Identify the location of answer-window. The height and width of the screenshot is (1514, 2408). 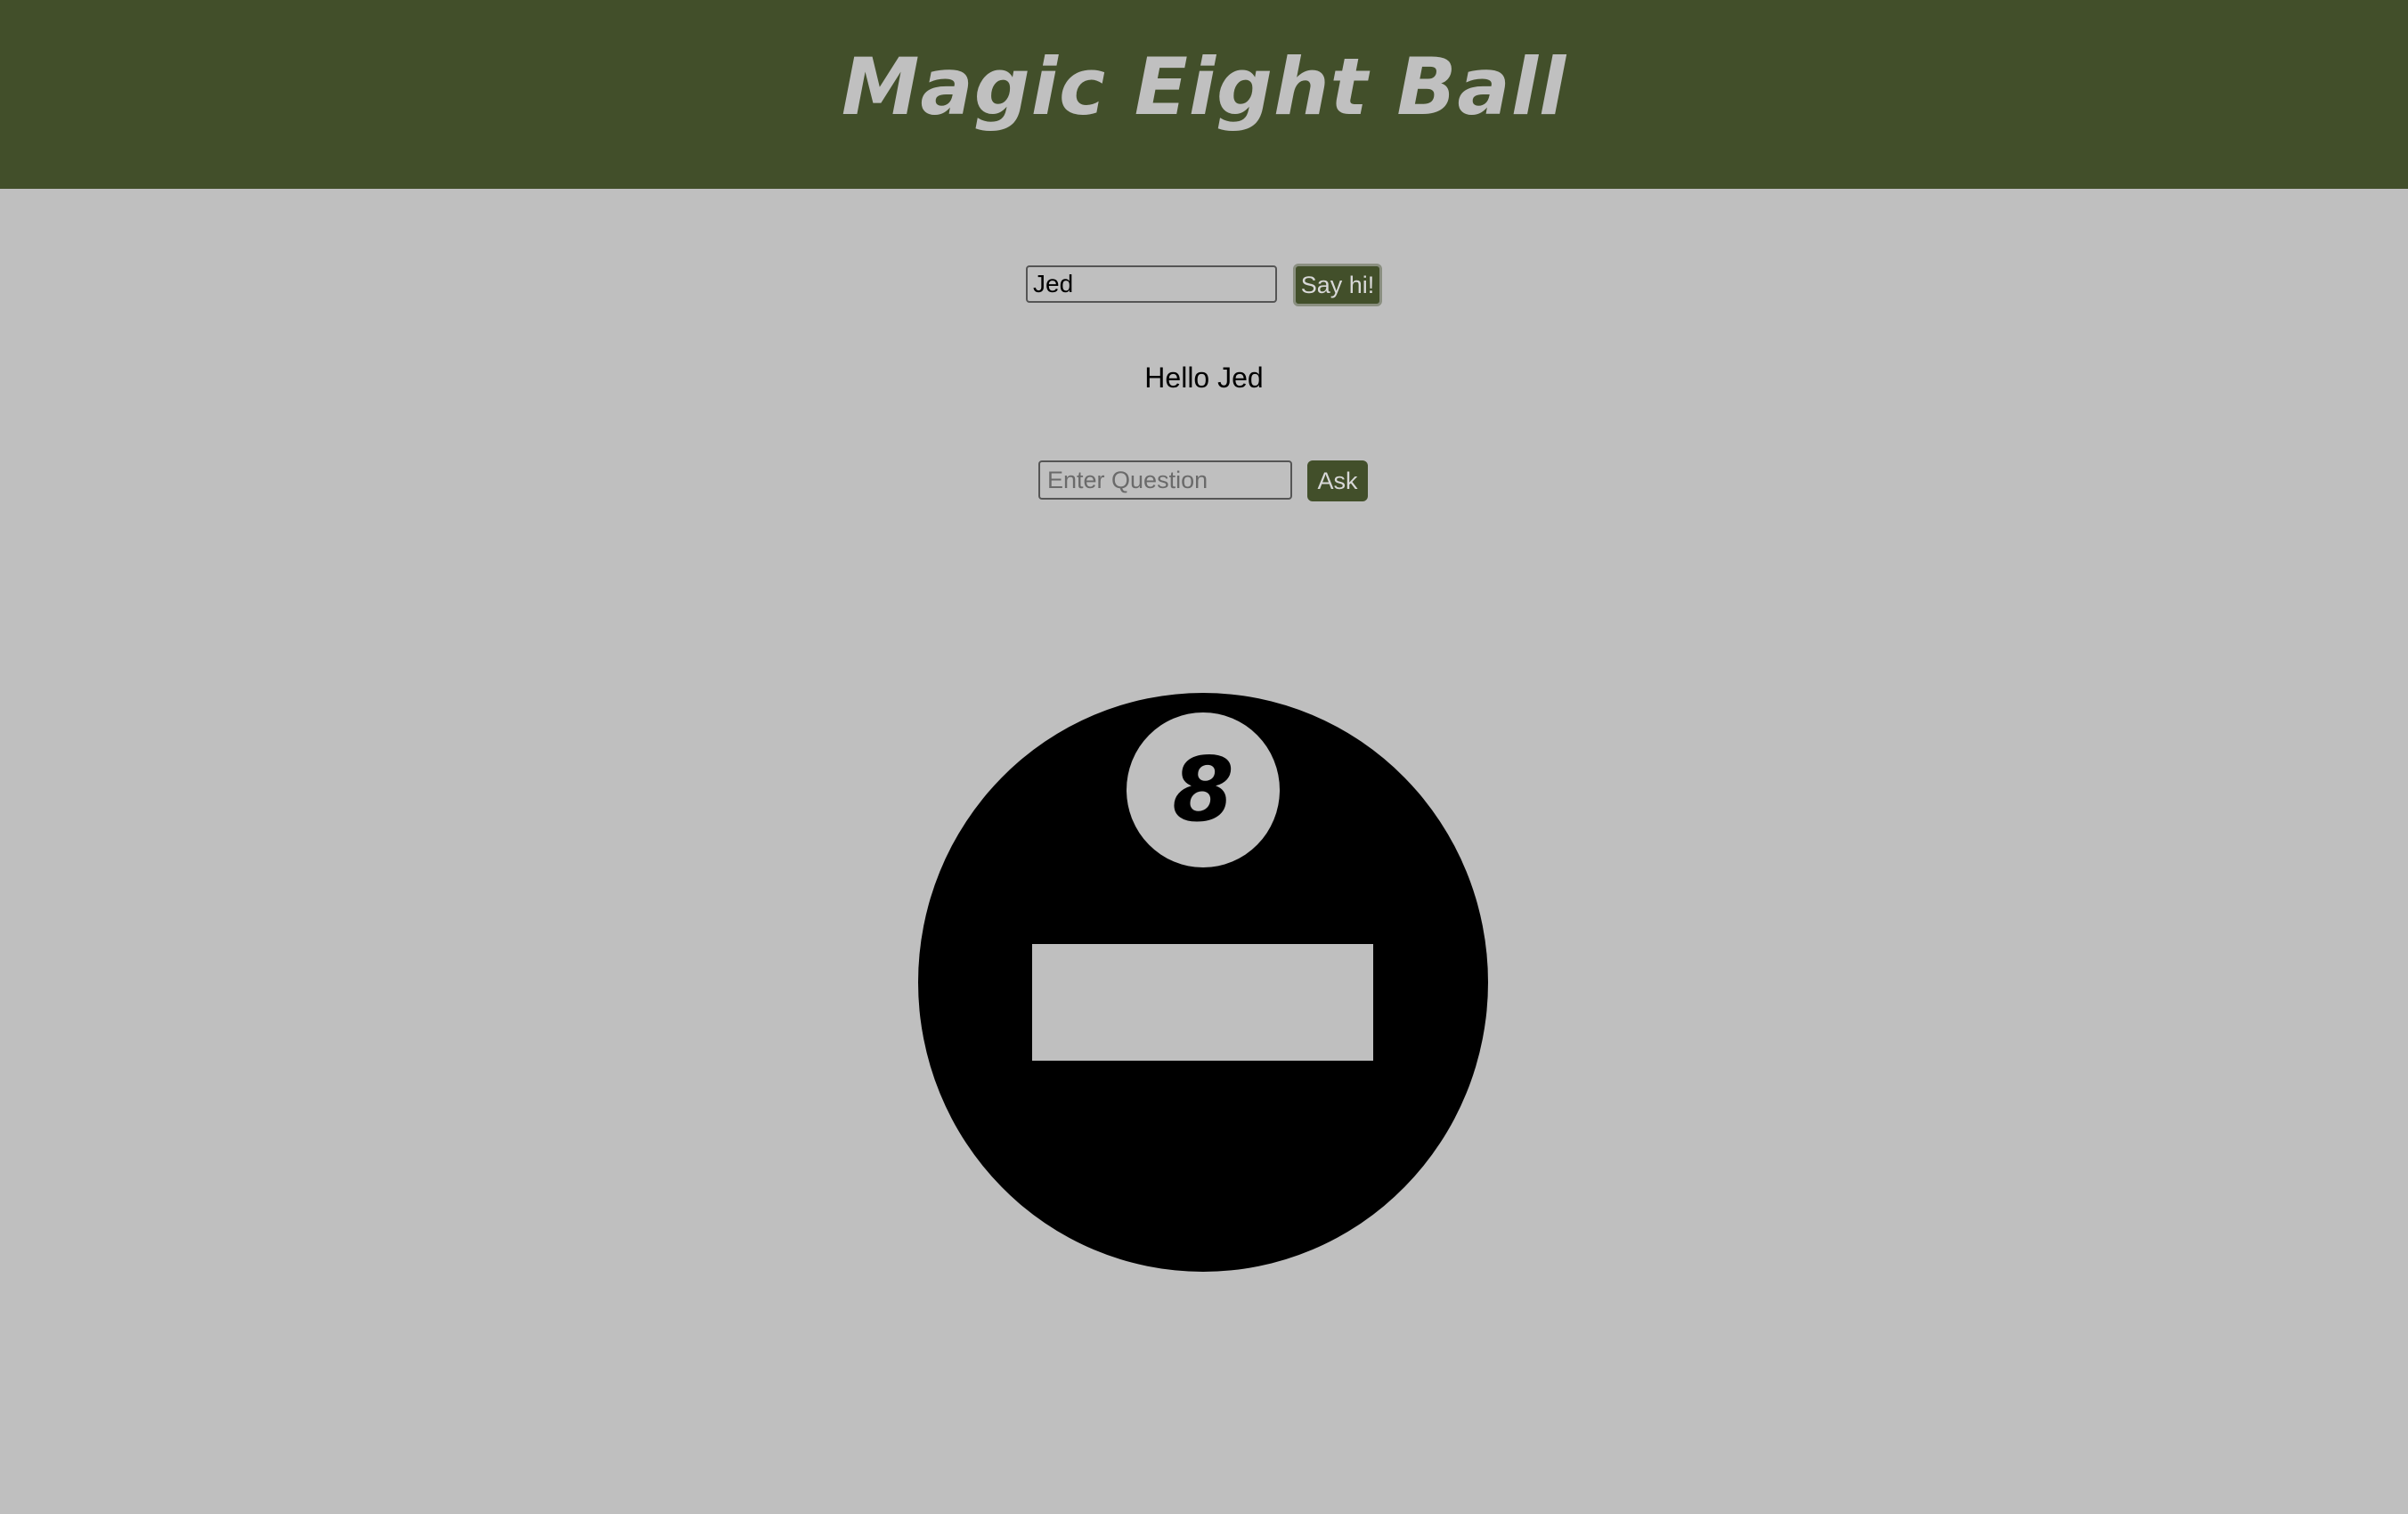
(1202, 1002).